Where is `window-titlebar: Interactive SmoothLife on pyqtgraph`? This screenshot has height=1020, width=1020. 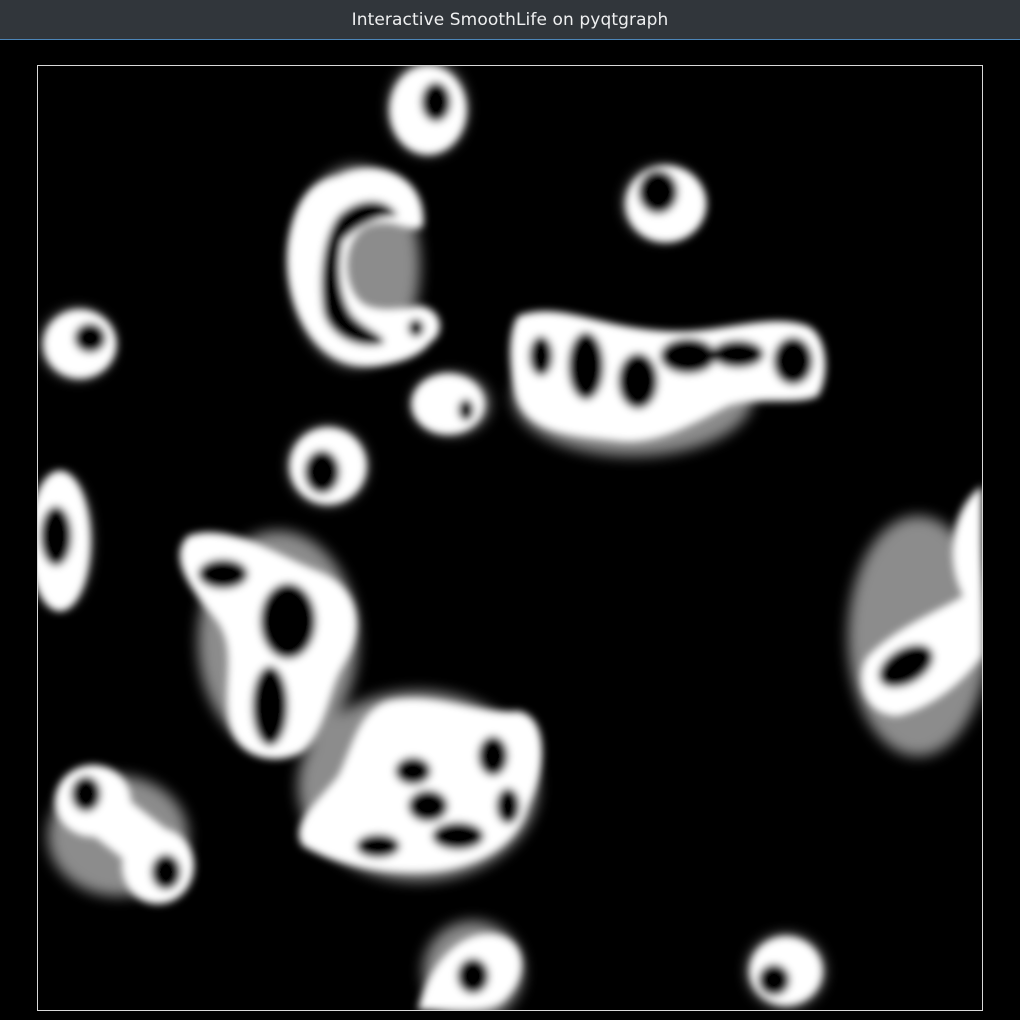
window-titlebar: Interactive SmoothLife on pyqtgraph is located at coordinates (510, 20).